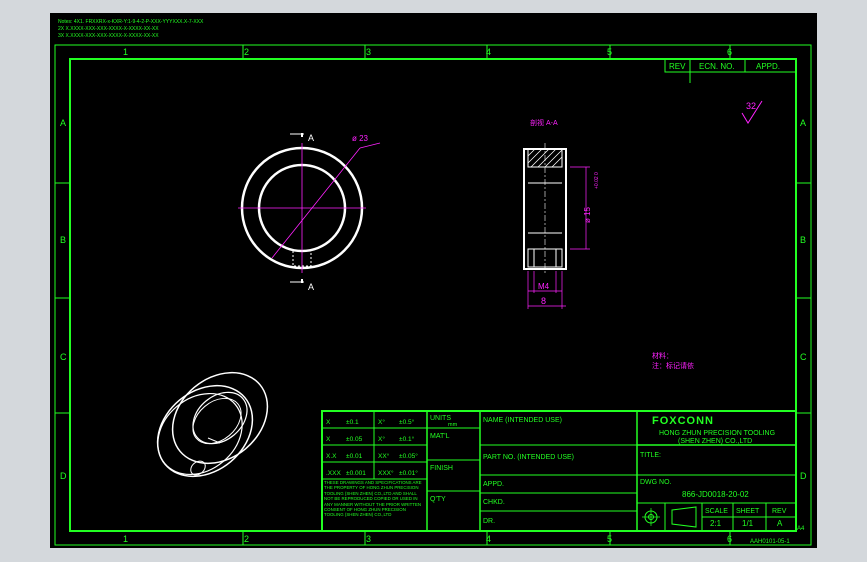 This screenshot has height=562, width=867. What do you see at coordinates (328, 439) in the screenshot?
I see `tol-r2-c1: X` at bounding box center [328, 439].